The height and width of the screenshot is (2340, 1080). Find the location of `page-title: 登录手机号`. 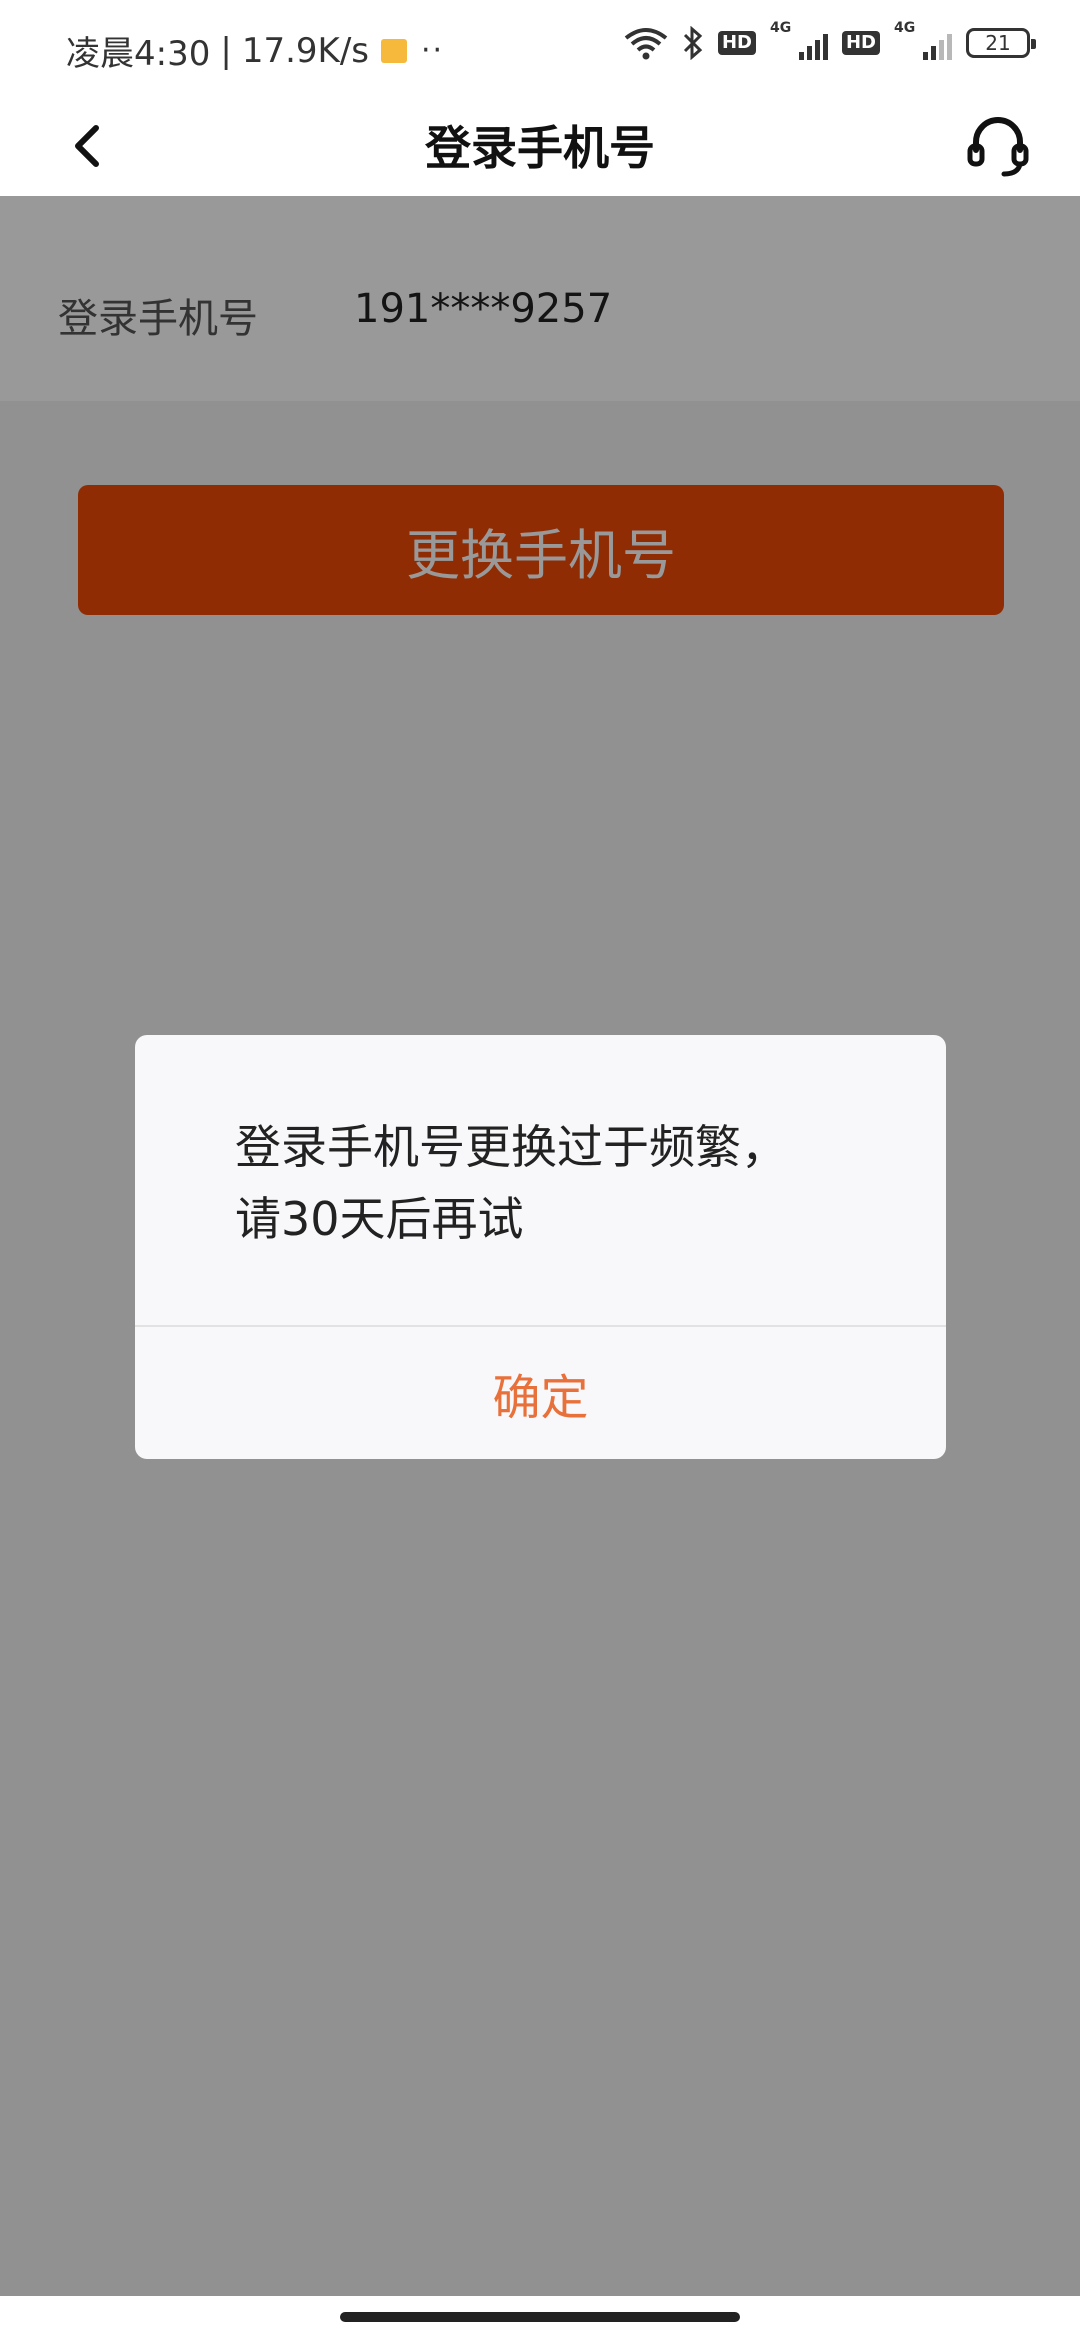

page-title: 登录手机号 is located at coordinates (540, 148).